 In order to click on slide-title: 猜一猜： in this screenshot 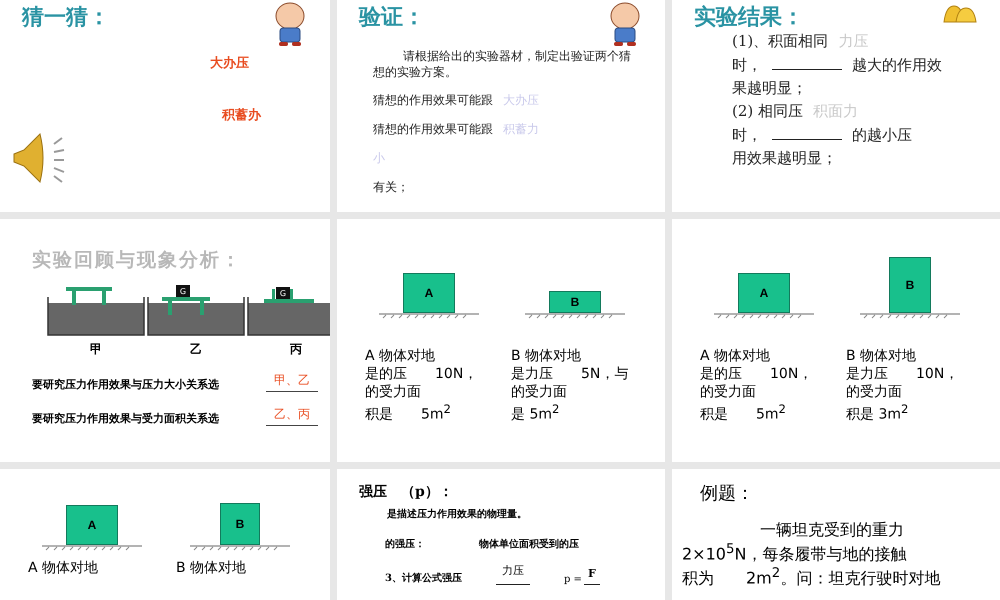, I will do `click(66, 17)`.